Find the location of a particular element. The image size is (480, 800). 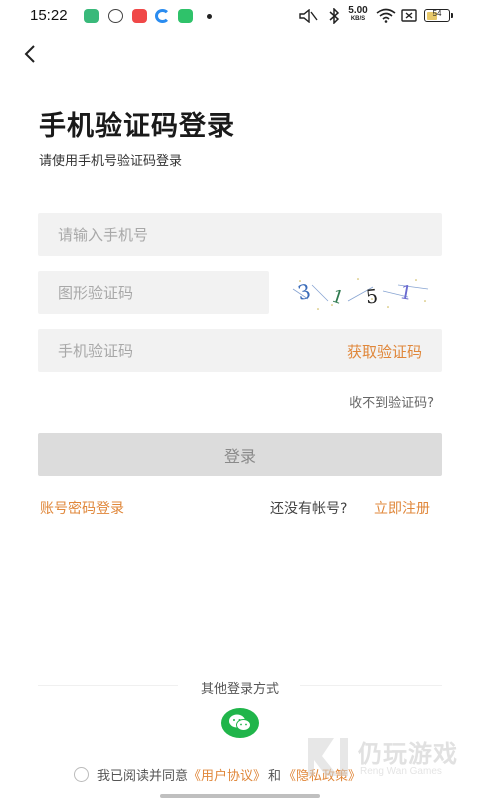

captcha-char-4: 1 is located at coordinates (406, 293).